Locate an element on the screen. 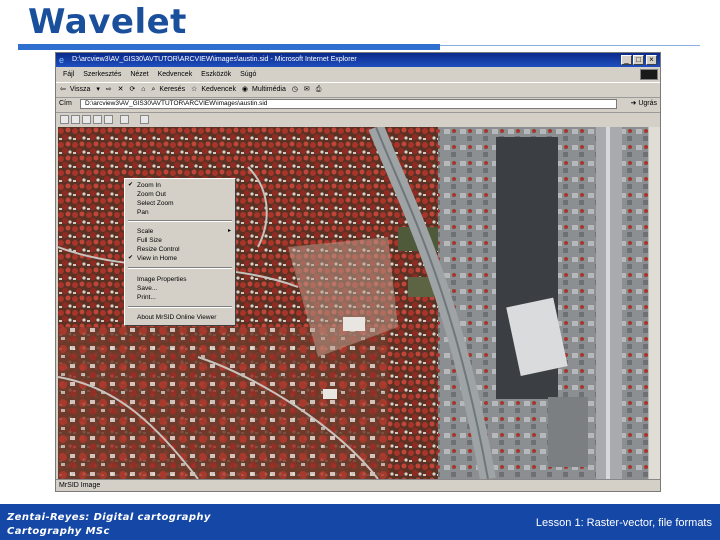 The image size is (720, 540). search-icon: ⌕ is located at coordinates (153, 89).